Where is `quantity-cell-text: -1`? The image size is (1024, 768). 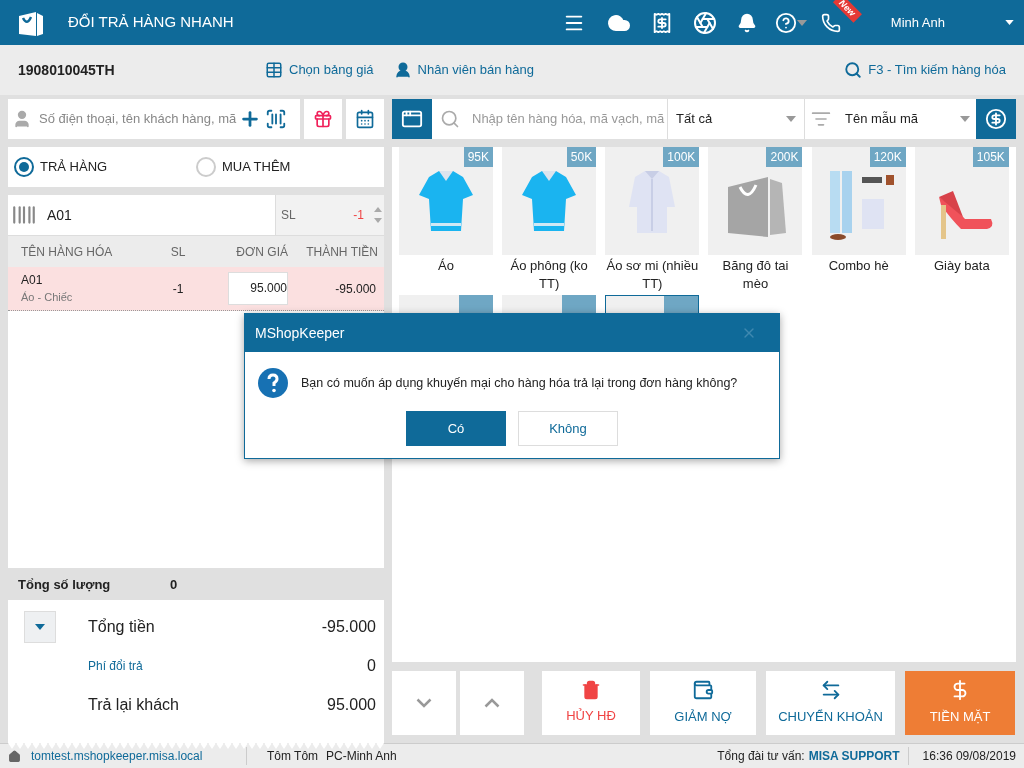
quantity-cell-text: -1 is located at coordinates (178, 289).